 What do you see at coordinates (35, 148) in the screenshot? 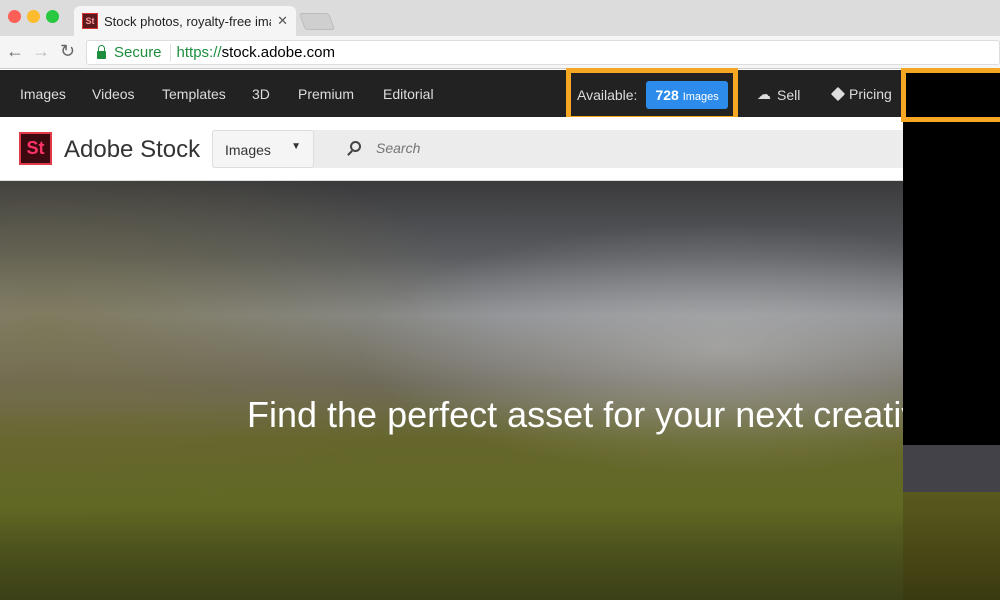
I see `adobe-stock-logo: St` at bounding box center [35, 148].